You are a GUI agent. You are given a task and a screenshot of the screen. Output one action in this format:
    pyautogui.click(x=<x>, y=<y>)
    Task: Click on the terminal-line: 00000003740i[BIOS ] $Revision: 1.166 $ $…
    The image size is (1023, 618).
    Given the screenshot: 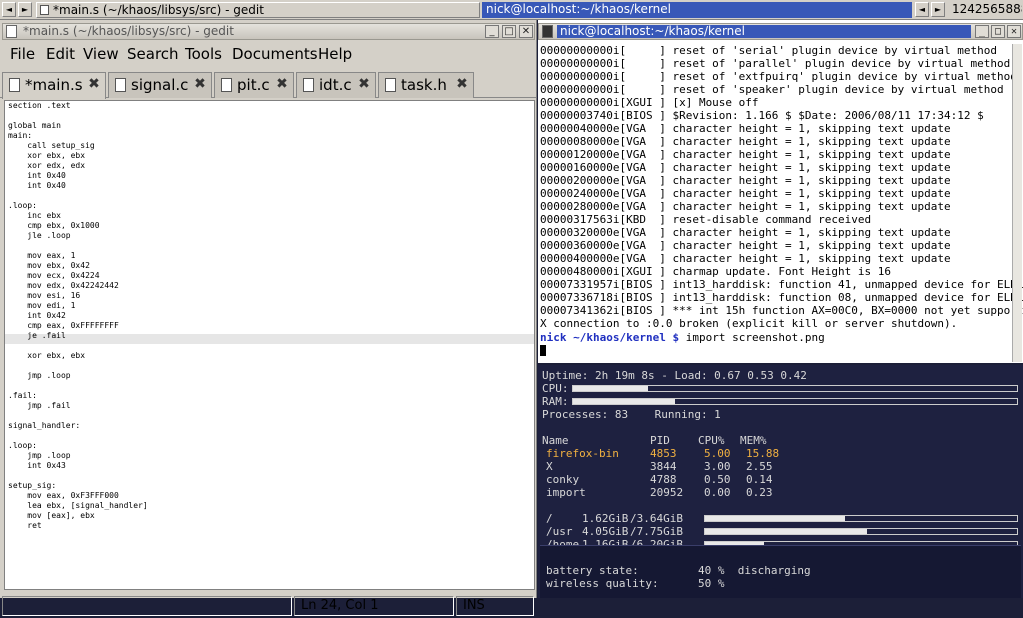 What is the action you would take?
    pyautogui.click(x=762, y=115)
    